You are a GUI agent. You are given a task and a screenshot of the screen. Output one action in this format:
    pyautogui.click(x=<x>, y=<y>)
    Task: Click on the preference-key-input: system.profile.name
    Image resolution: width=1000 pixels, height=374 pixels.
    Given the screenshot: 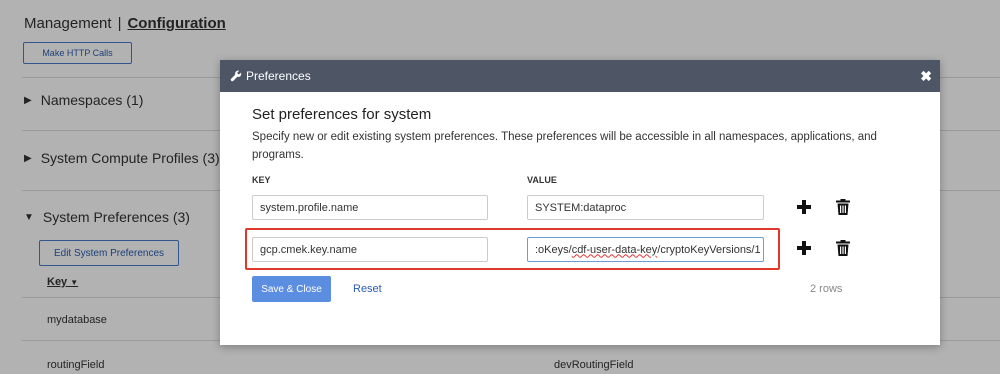 What is the action you would take?
    pyautogui.click(x=370, y=207)
    